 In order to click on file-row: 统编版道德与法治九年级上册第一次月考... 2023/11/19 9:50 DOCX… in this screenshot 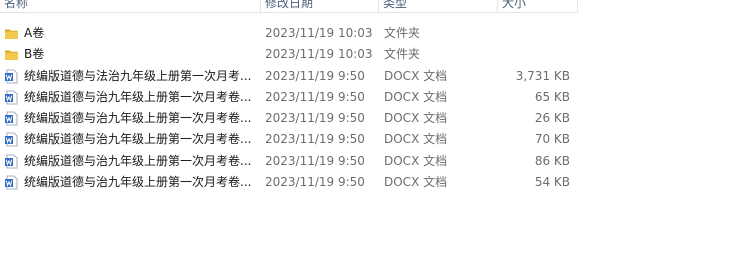, I will do `click(289, 76)`.